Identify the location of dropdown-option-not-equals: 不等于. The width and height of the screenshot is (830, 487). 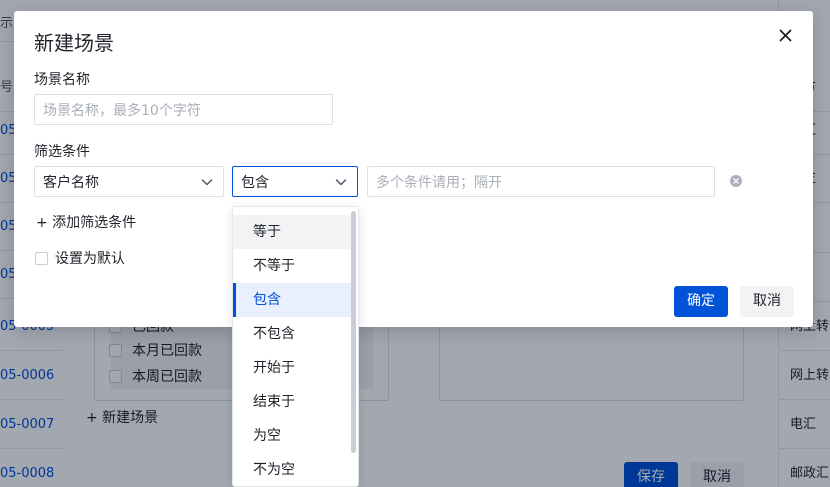
(292, 266).